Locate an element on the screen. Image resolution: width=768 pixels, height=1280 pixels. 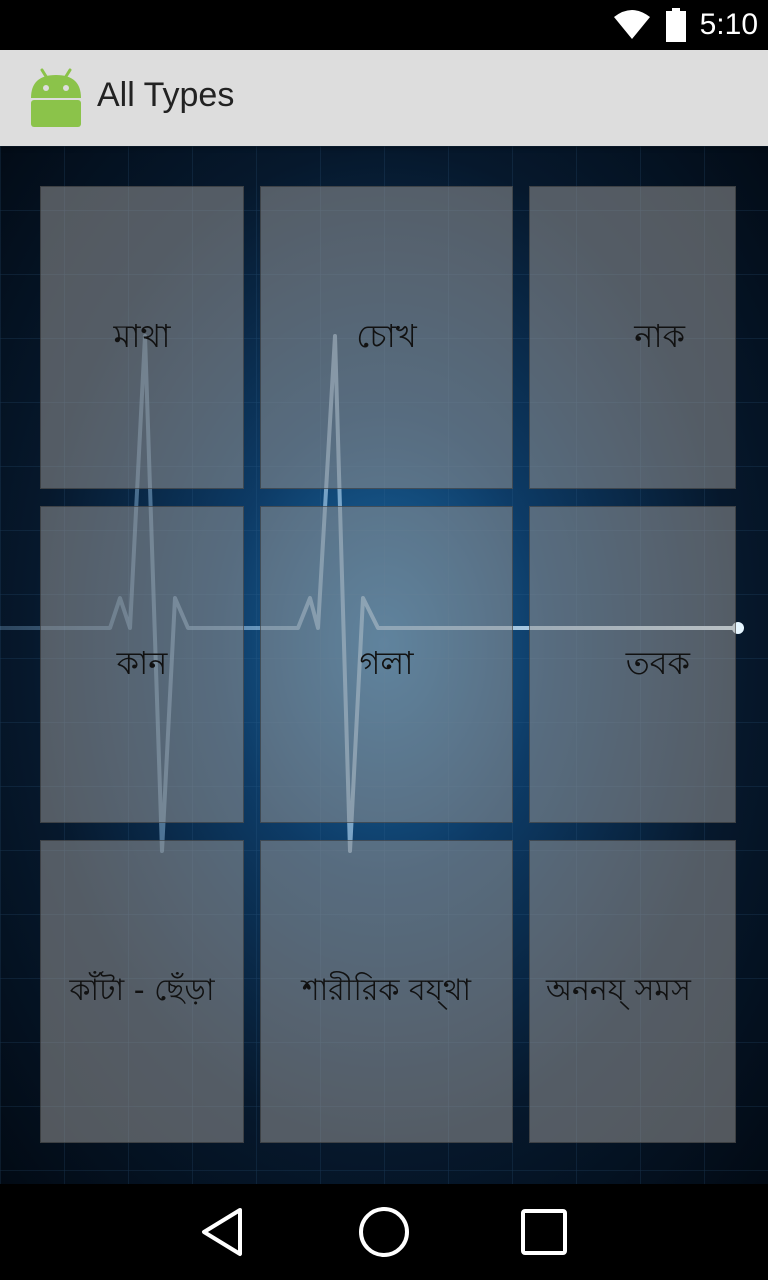
tile-label: গলা is located at coordinates (386, 662).